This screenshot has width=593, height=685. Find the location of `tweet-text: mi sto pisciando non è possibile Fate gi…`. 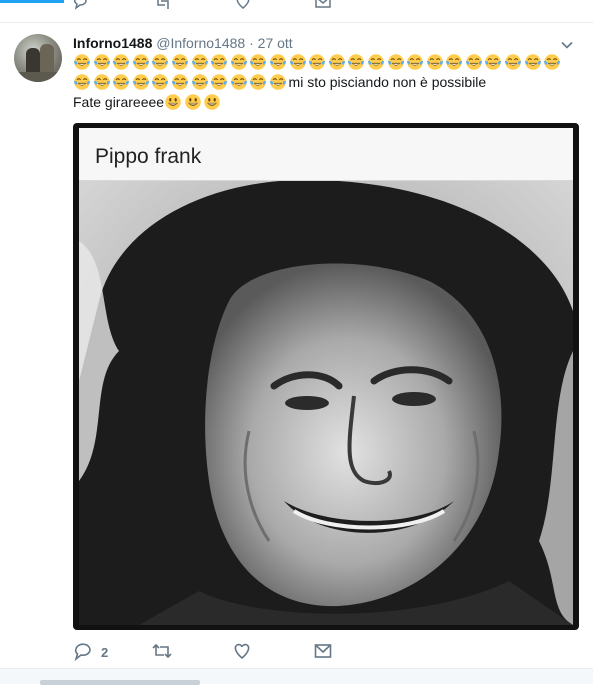

tweet-text: mi sto pisciando non è possibile Fate gi… is located at coordinates (323, 83).